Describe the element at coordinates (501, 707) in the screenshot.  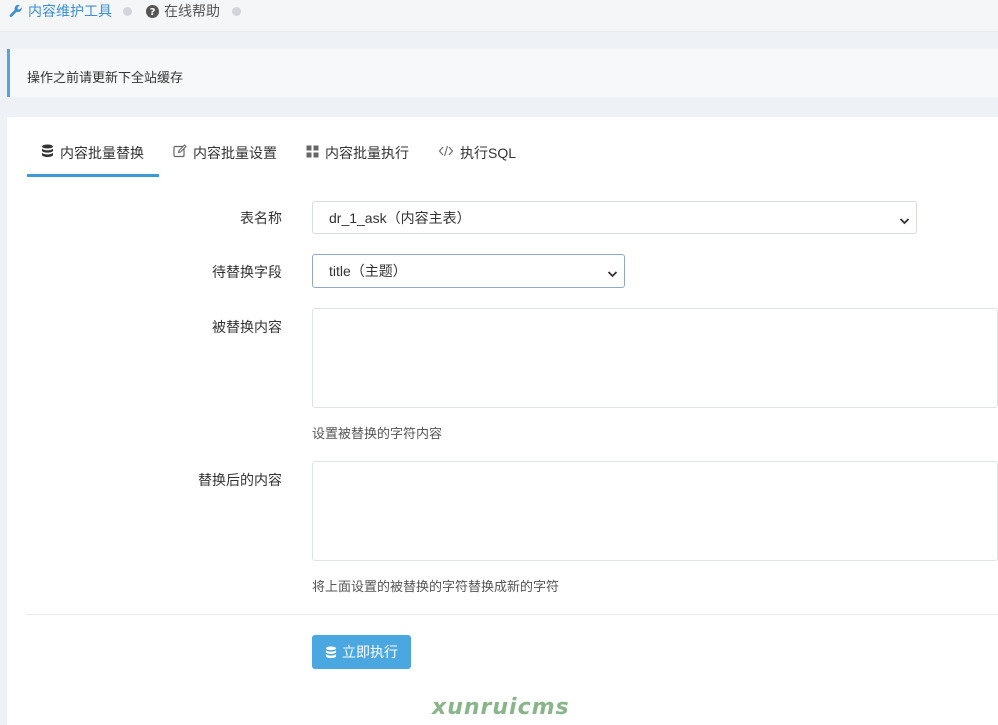
I see `watermark: xunruicms` at that location.